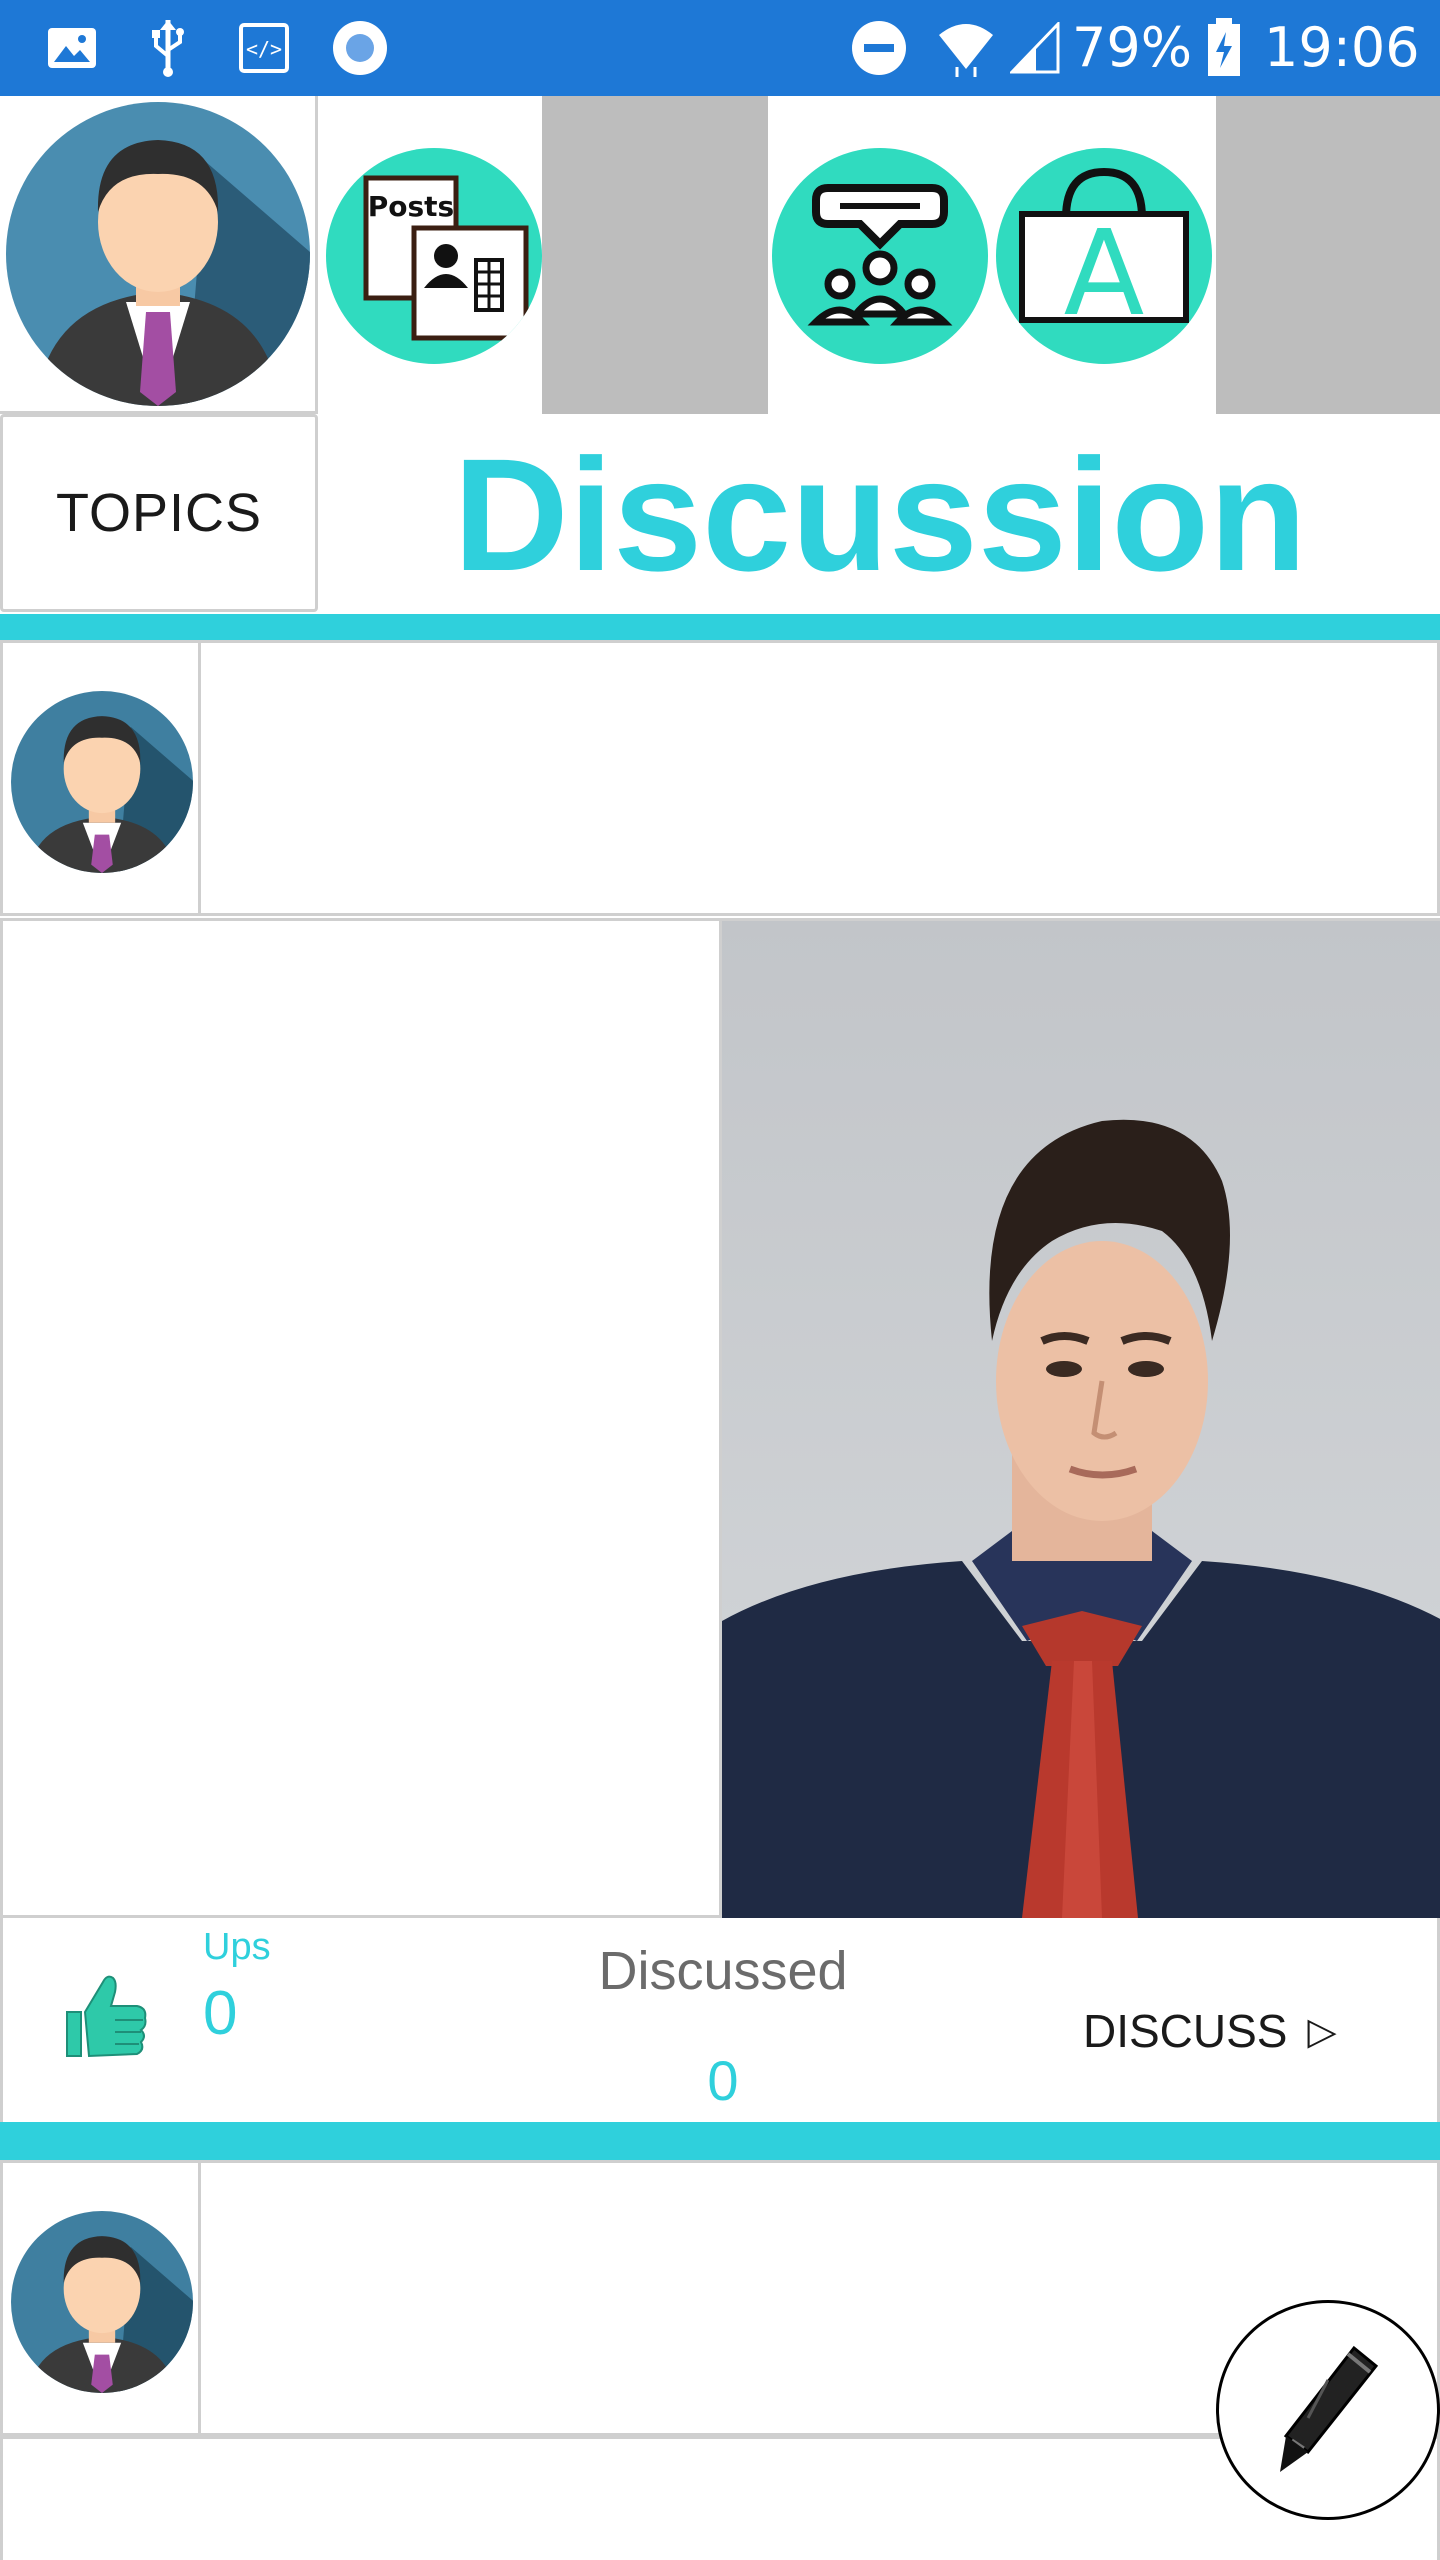 Image resolution: width=1440 pixels, height=2560 pixels. Describe the element at coordinates (1185, 2031) in the screenshot. I see `discuss-label: DISCUSS` at that location.